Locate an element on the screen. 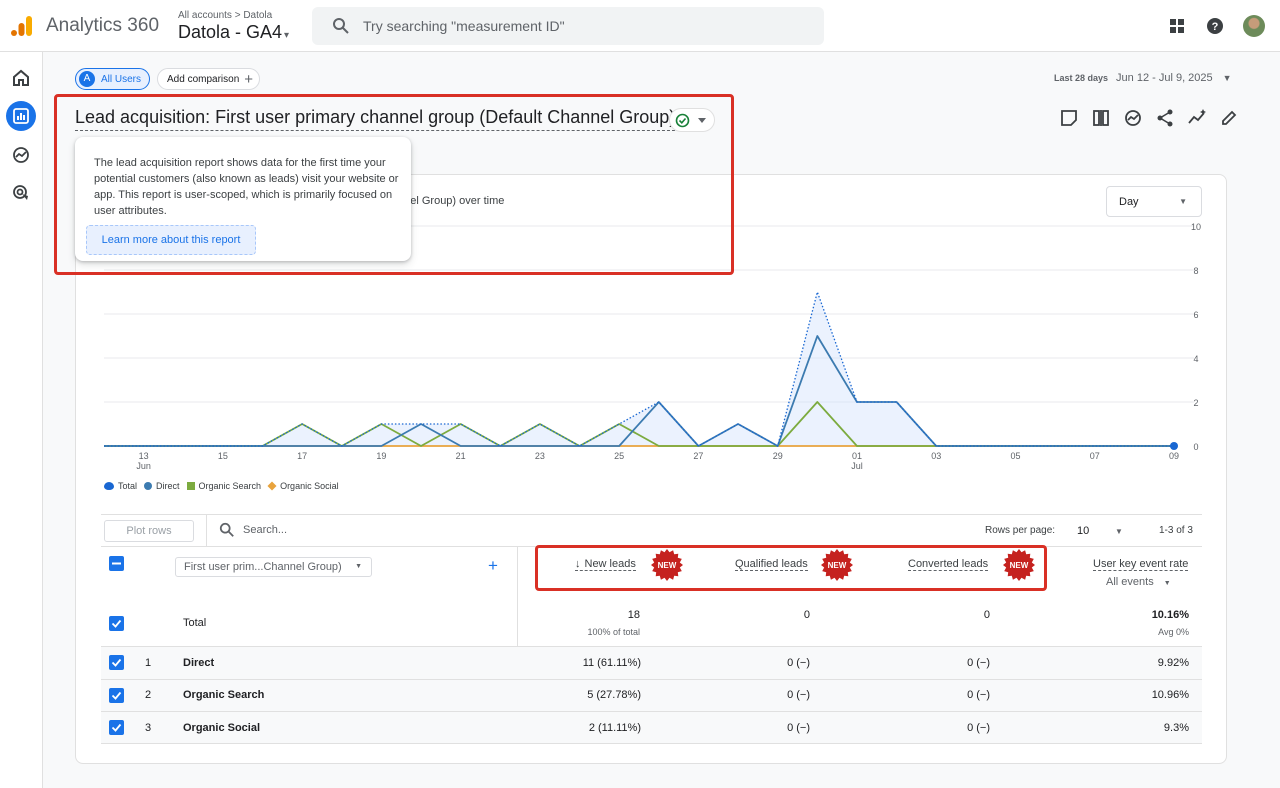 This screenshot has width=1280, height=788. dimension-select: First user prim...Channel Group) ▼ is located at coordinates (273, 567).